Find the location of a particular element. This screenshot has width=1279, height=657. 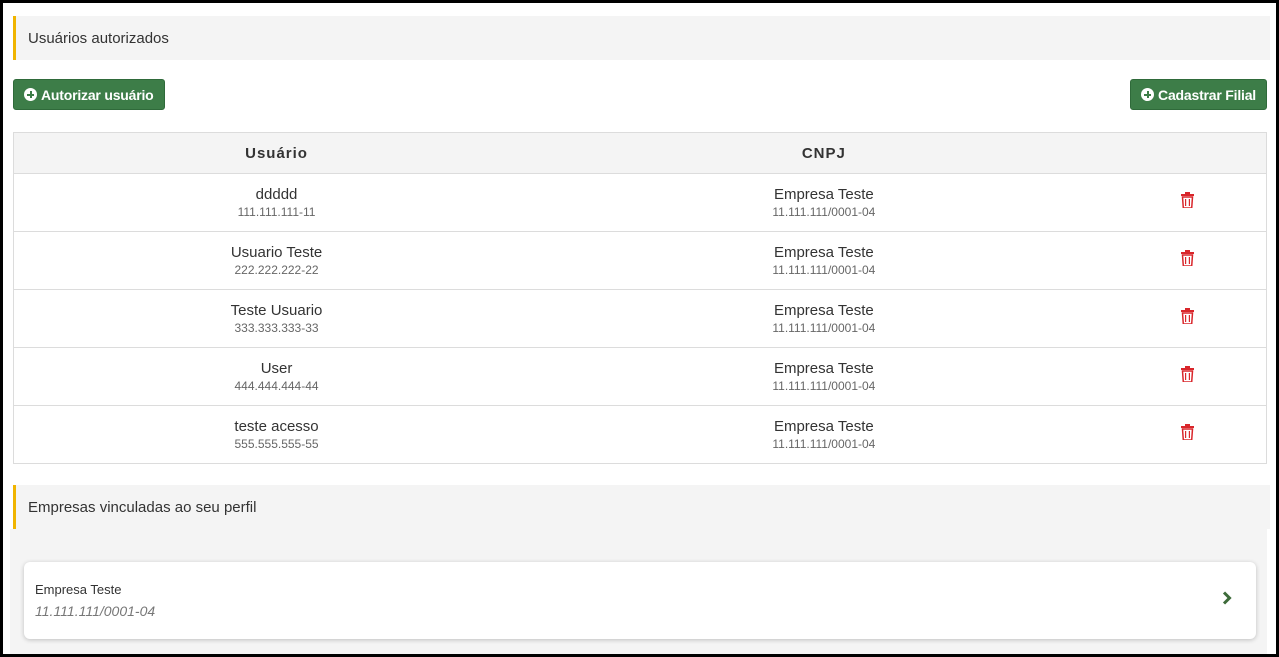

user-cpf: 555.555.555-55 is located at coordinates (276, 444).